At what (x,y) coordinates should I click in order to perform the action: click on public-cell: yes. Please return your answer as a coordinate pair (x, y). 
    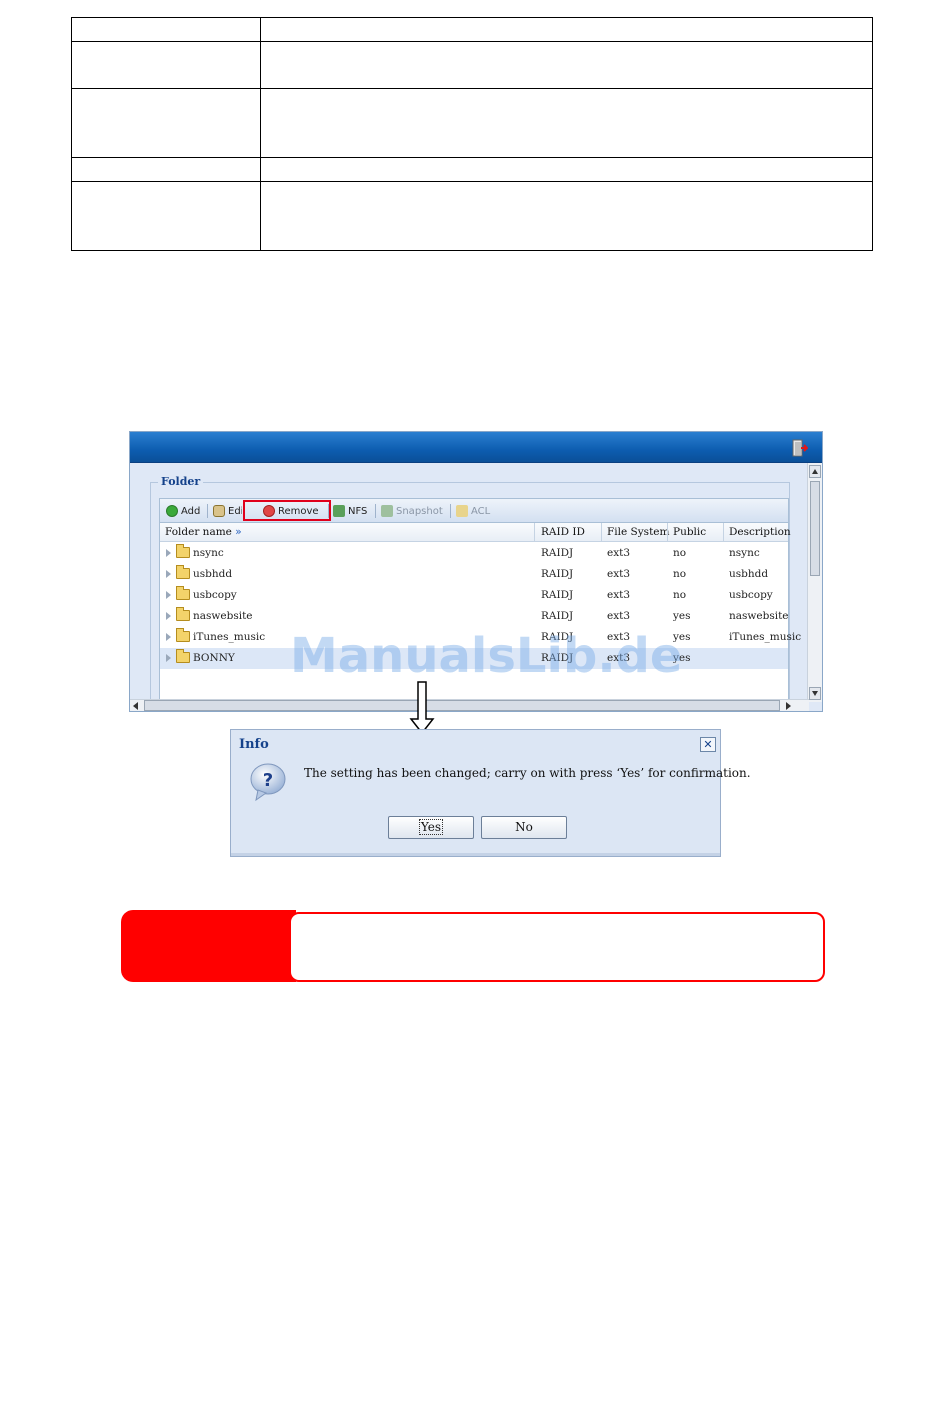
    Looking at the image, I should click on (682, 616).